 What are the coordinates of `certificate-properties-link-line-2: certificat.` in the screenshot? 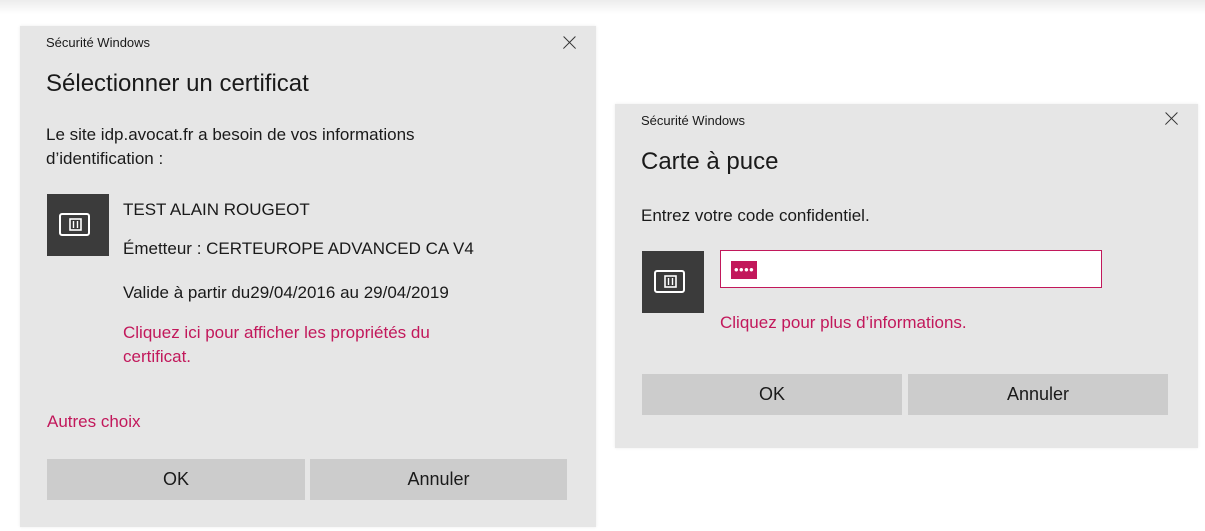 It's located at (276, 357).